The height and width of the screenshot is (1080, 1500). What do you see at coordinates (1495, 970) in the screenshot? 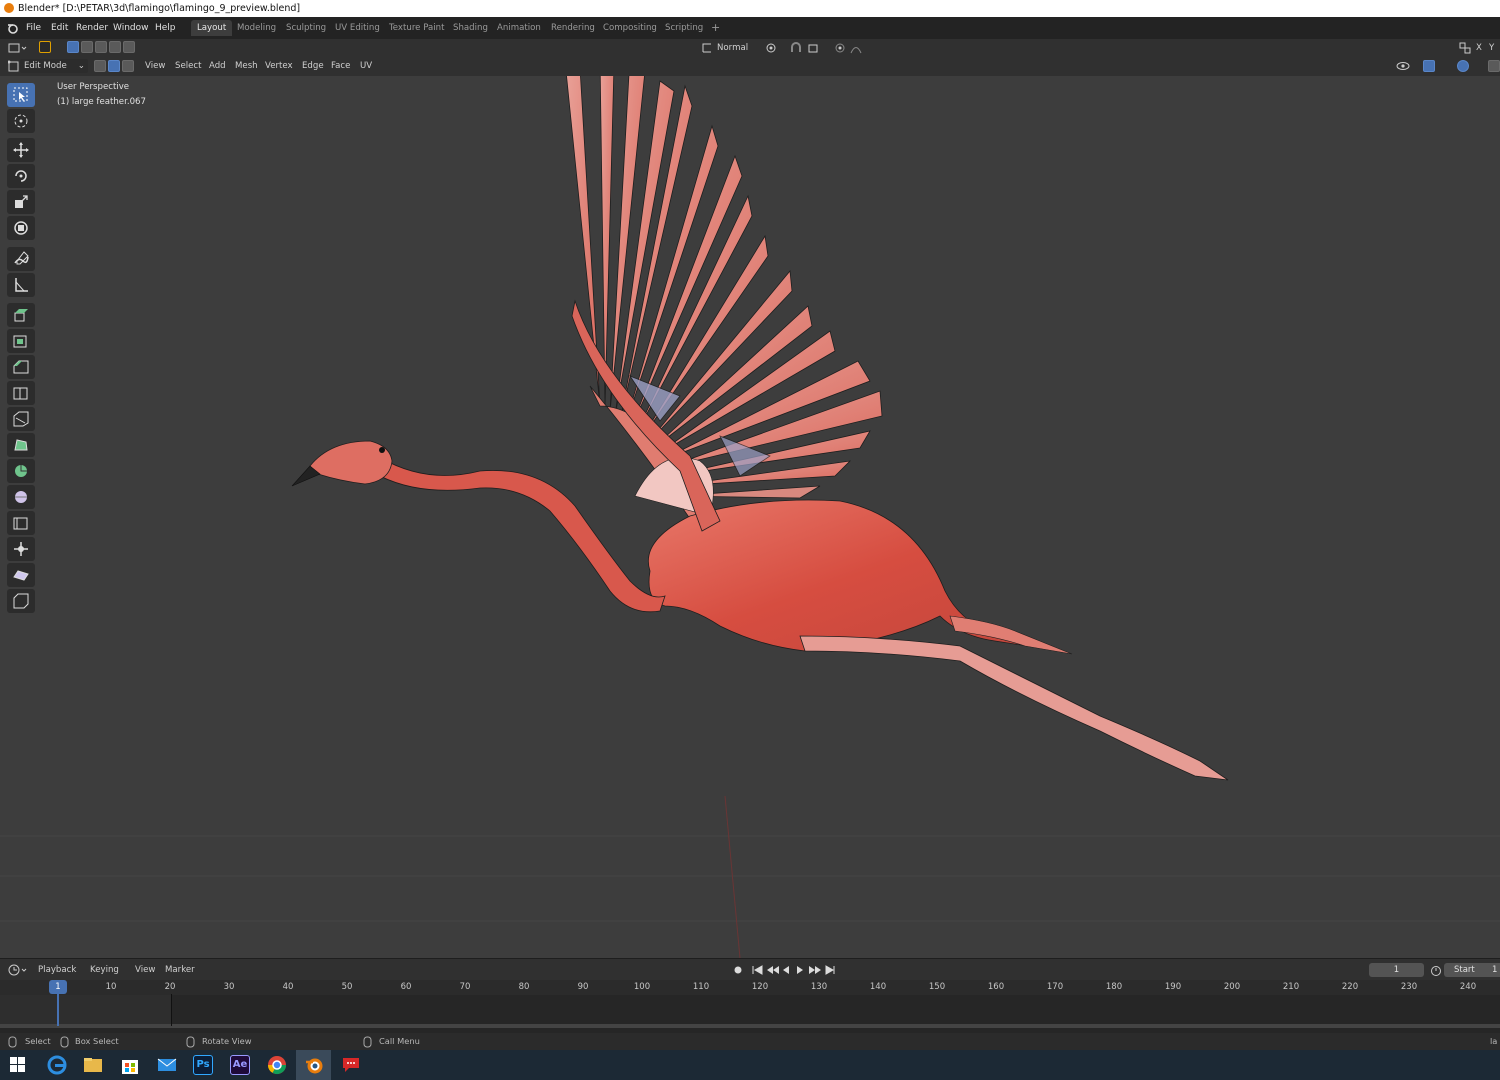
I see `start-value: 1` at bounding box center [1495, 970].